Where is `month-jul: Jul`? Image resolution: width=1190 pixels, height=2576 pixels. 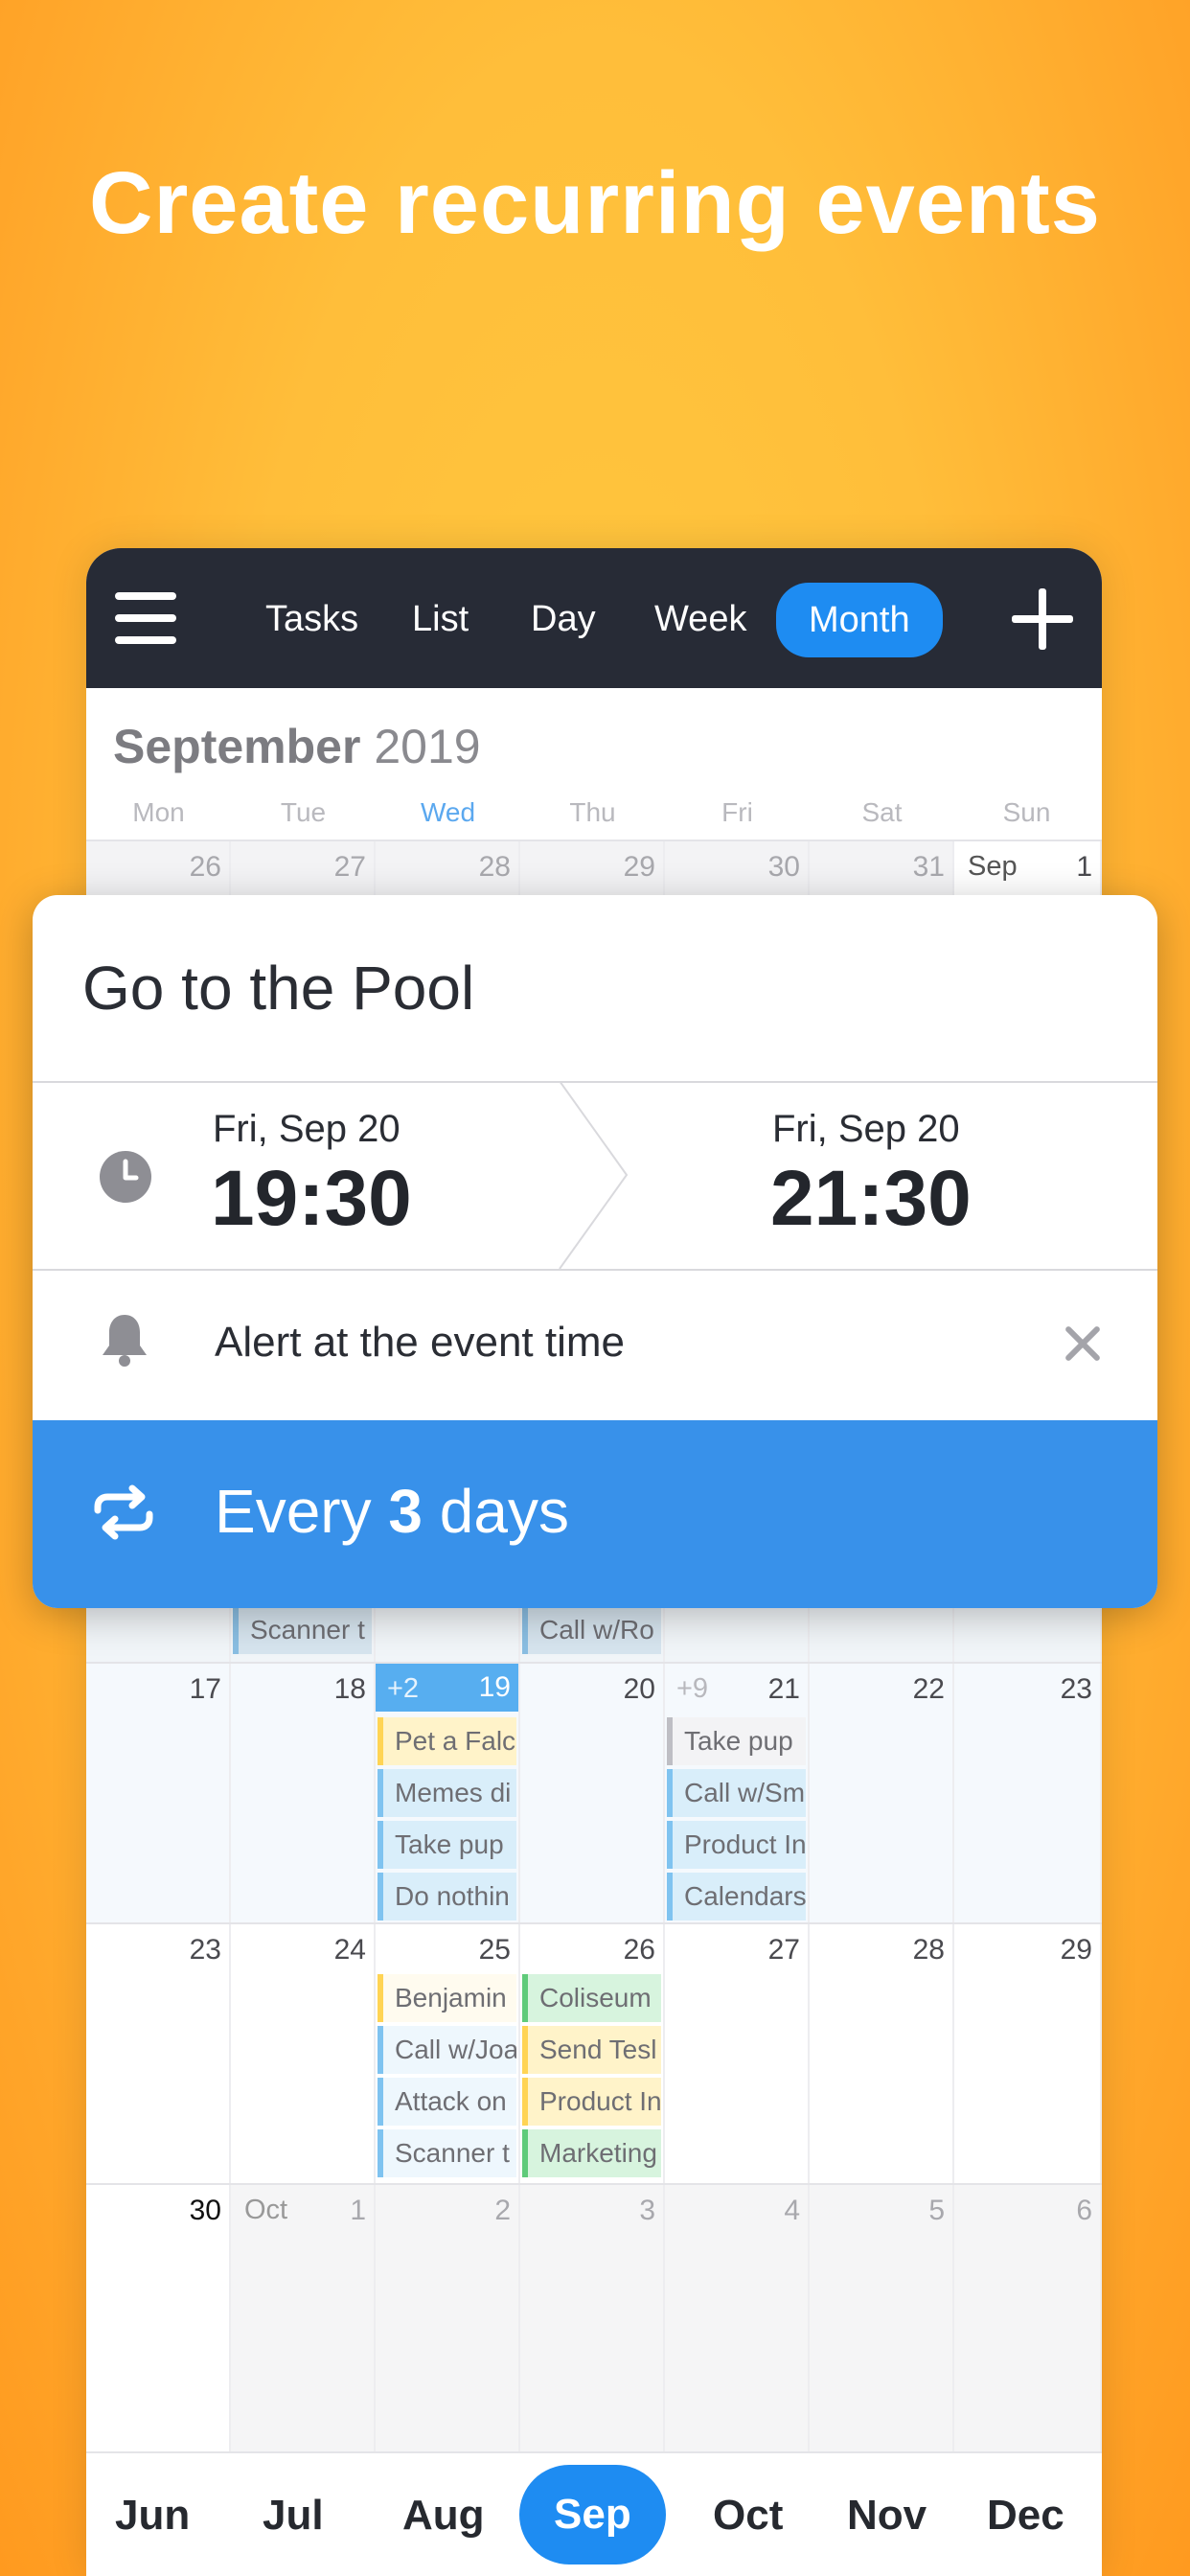
month-jul: Jul is located at coordinates (294, 2516).